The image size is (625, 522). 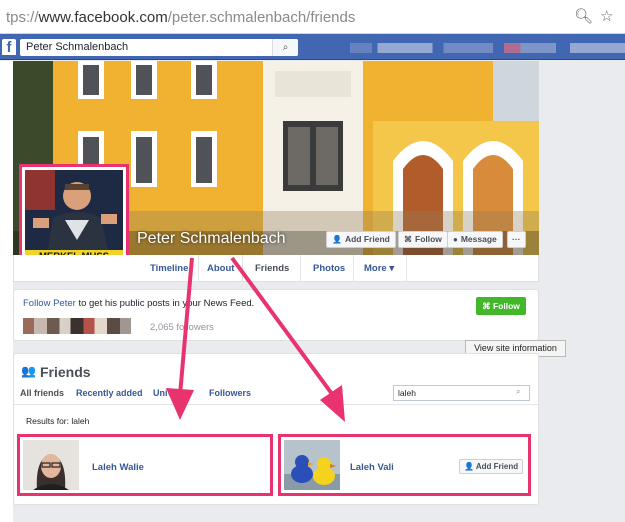 What do you see at coordinates (9, 47) in the screenshot?
I see `facebook-logo-icon: f` at bounding box center [9, 47].